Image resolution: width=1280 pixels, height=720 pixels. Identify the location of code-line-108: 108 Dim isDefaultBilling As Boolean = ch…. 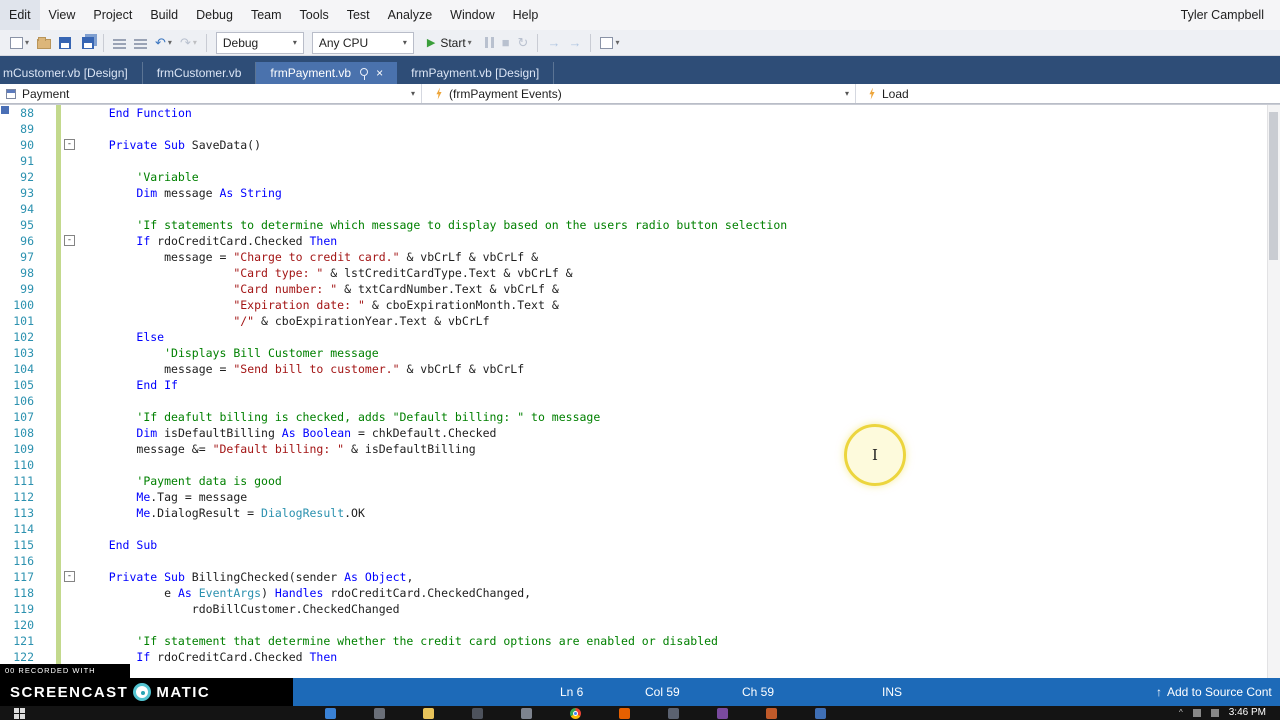
(640, 433).